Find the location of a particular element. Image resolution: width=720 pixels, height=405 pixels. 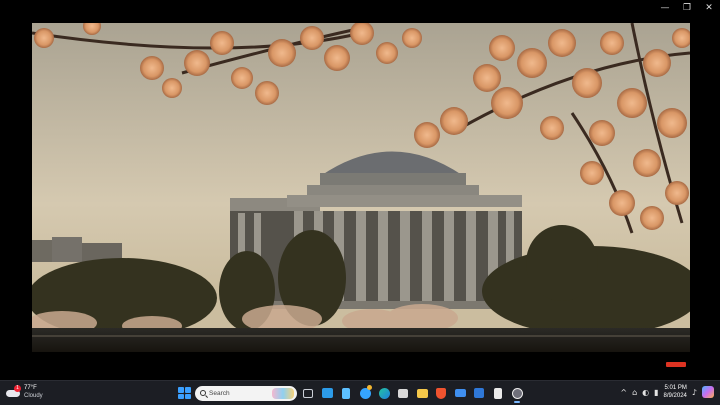

video-player-icon is located at coordinates (517, 394).